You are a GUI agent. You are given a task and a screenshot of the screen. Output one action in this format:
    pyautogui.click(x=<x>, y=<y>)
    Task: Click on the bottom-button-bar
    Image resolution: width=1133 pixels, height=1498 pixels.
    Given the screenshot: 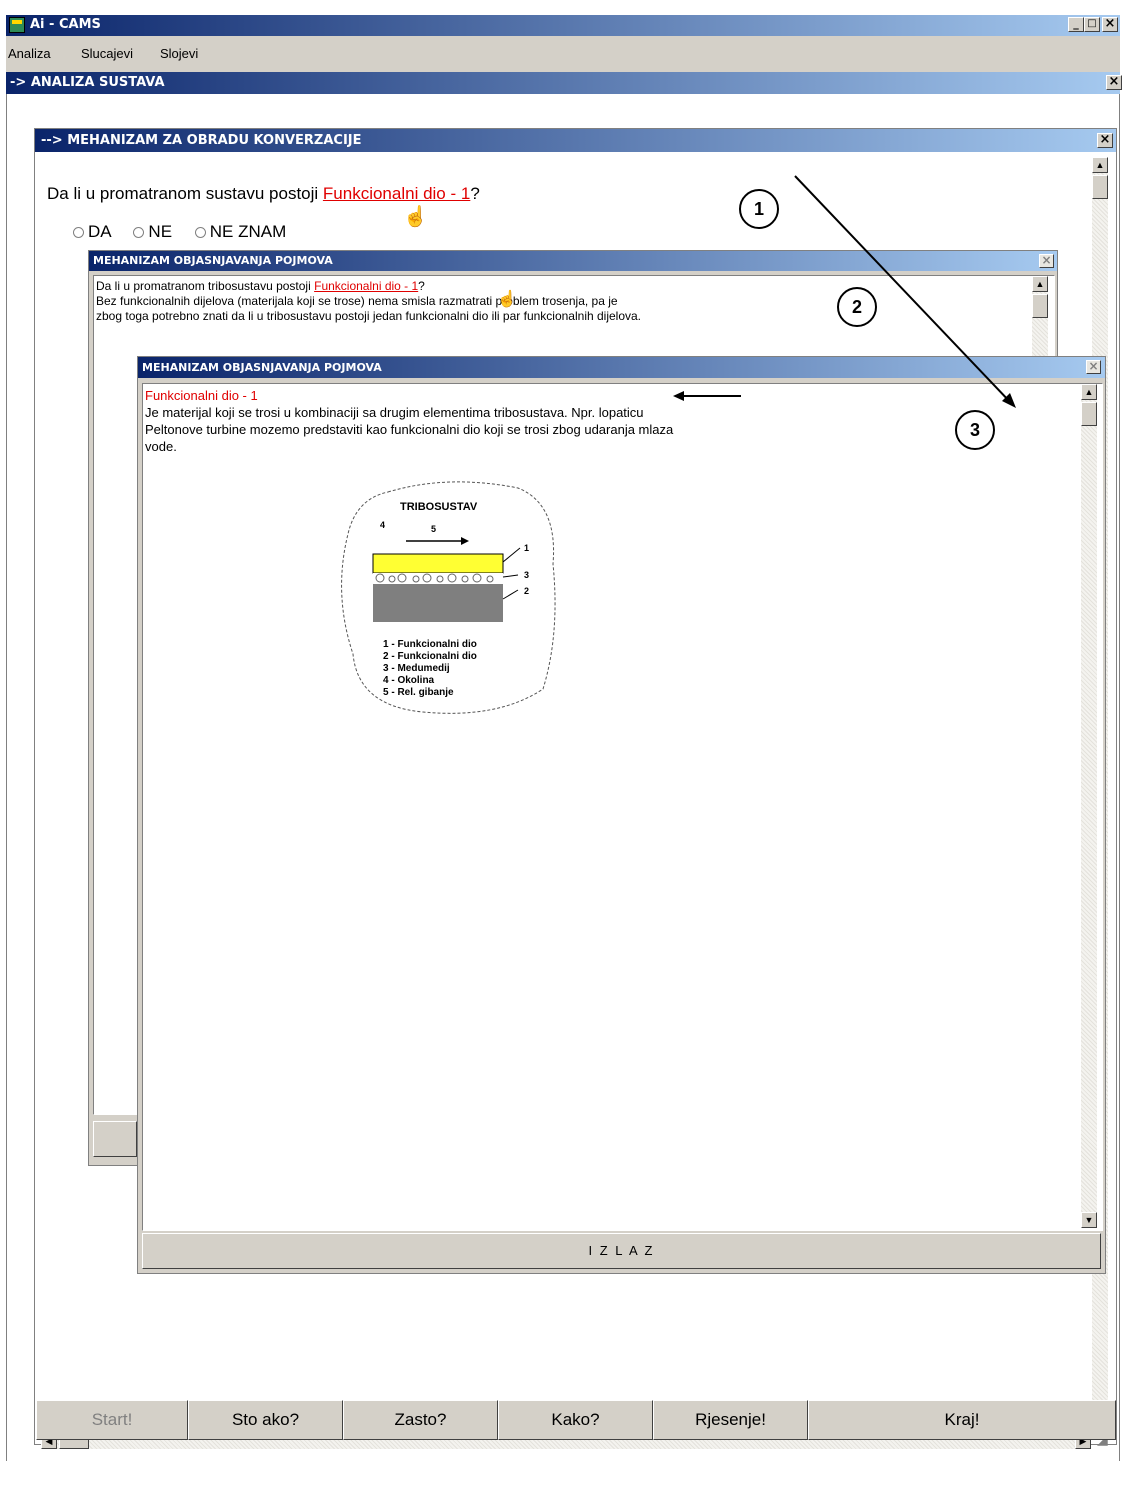 What is the action you would take?
    pyautogui.click(x=576, y=1478)
    